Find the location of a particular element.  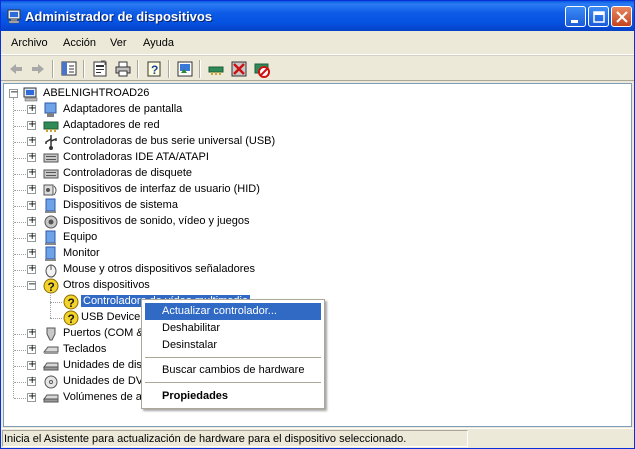

printer-icon is located at coordinates (123, 69).